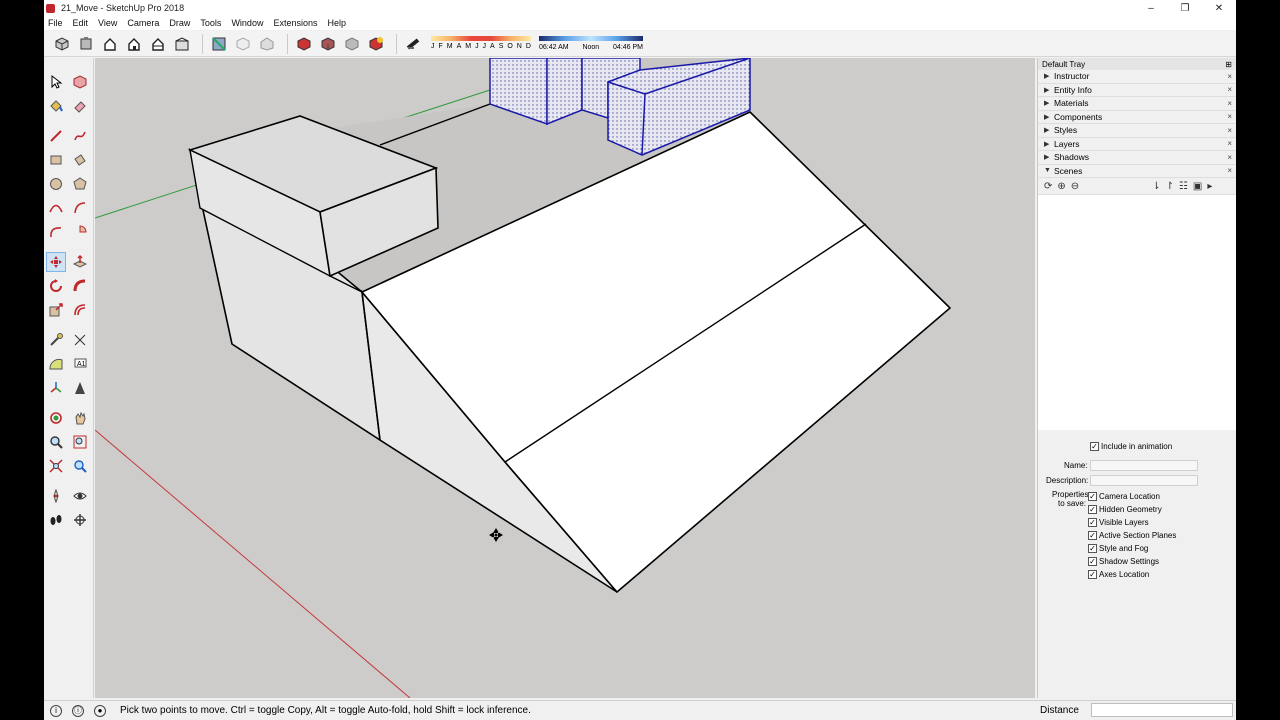 This screenshot has width=1280, height=720. Describe the element at coordinates (56, 364) in the screenshot. I see `protractor-icon` at that location.